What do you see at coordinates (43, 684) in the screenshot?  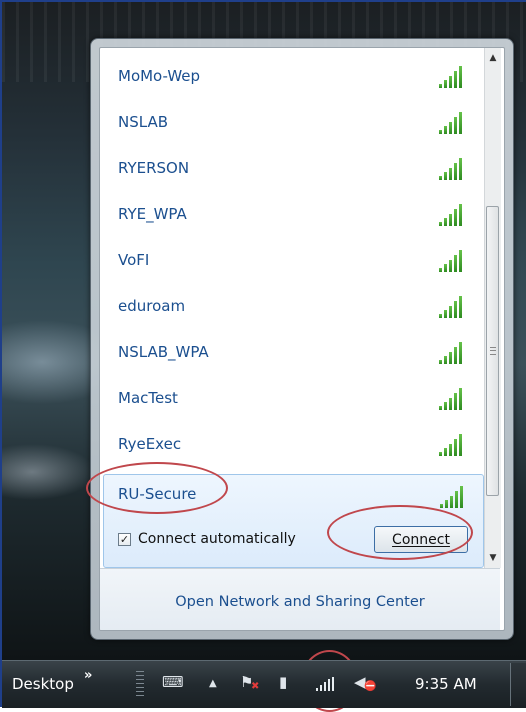 I see `desktop-toolbar-label: Desktop` at bounding box center [43, 684].